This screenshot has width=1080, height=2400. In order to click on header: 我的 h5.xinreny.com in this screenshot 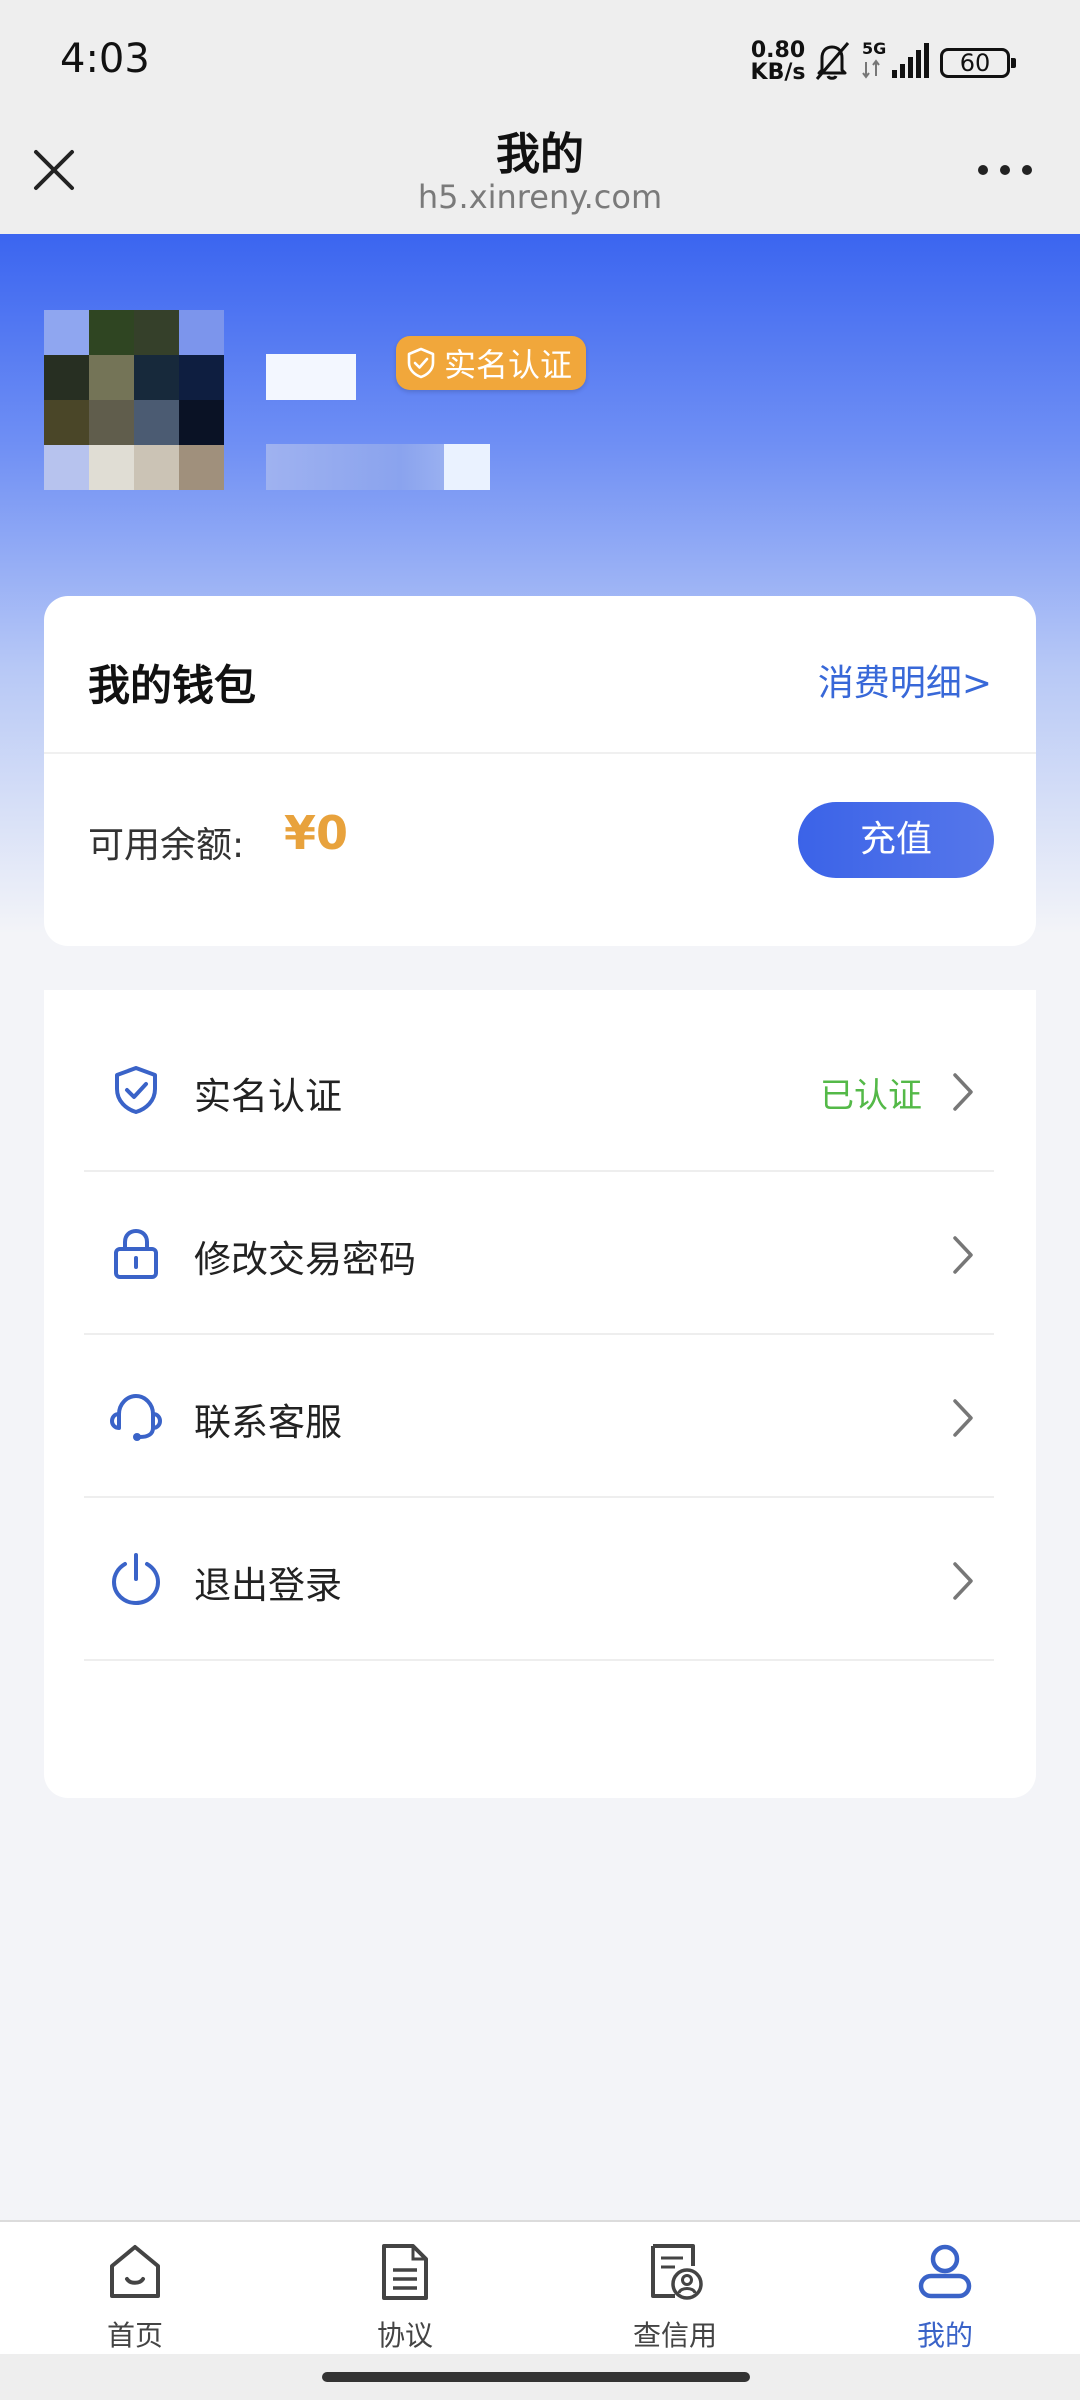, I will do `click(540, 172)`.